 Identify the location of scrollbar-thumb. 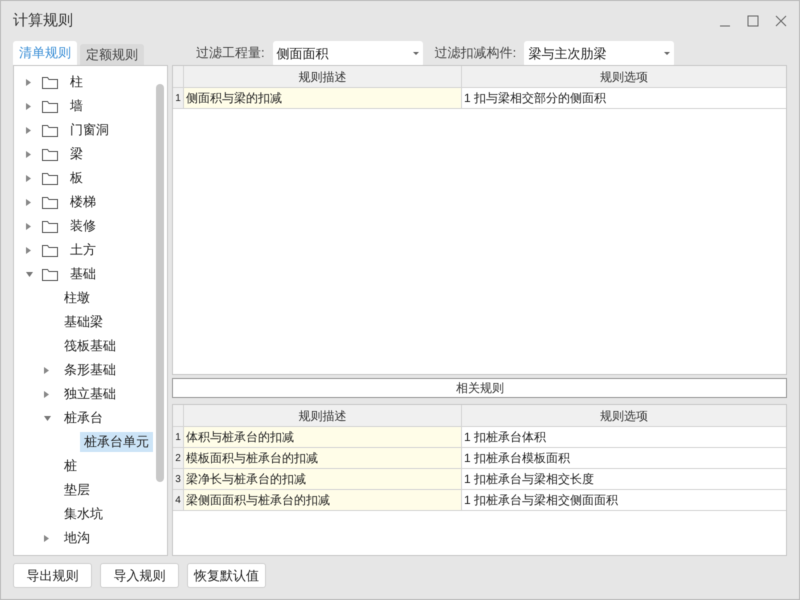
(160, 283).